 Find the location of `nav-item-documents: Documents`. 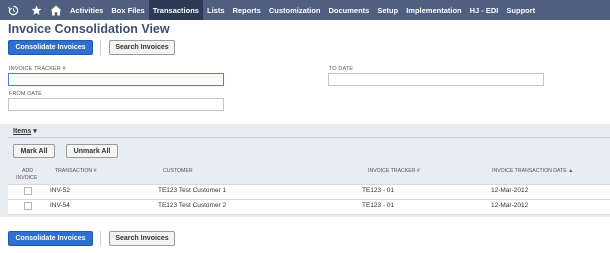

nav-item-documents: Documents is located at coordinates (349, 10).